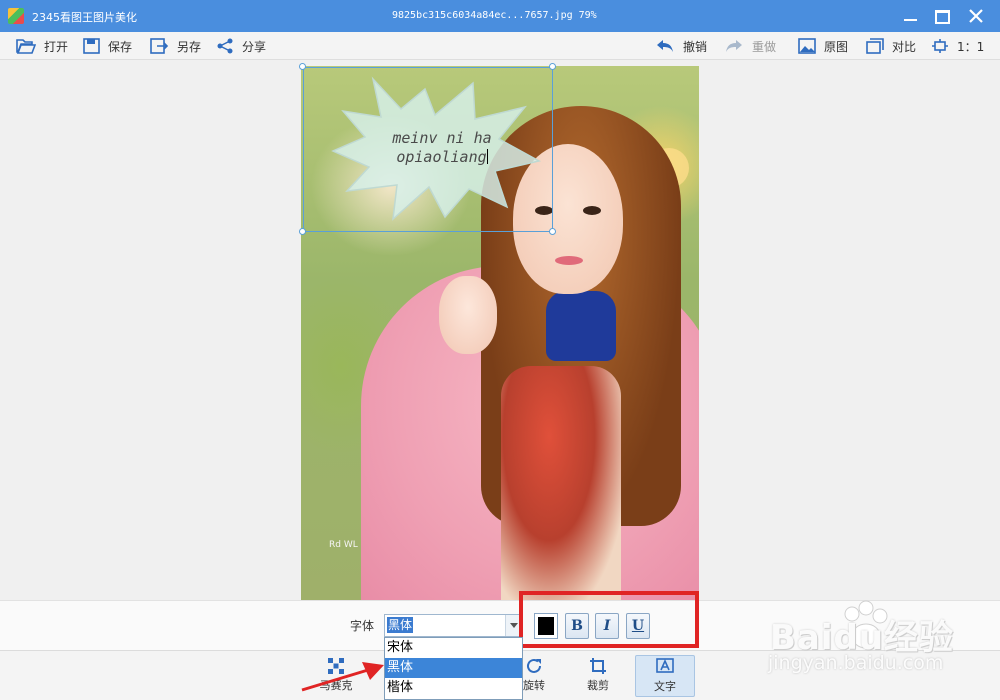 The width and height of the screenshot is (1000, 700). What do you see at coordinates (453, 648) in the screenshot?
I see `font-option-songti: 宋体` at bounding box center [453, 648].